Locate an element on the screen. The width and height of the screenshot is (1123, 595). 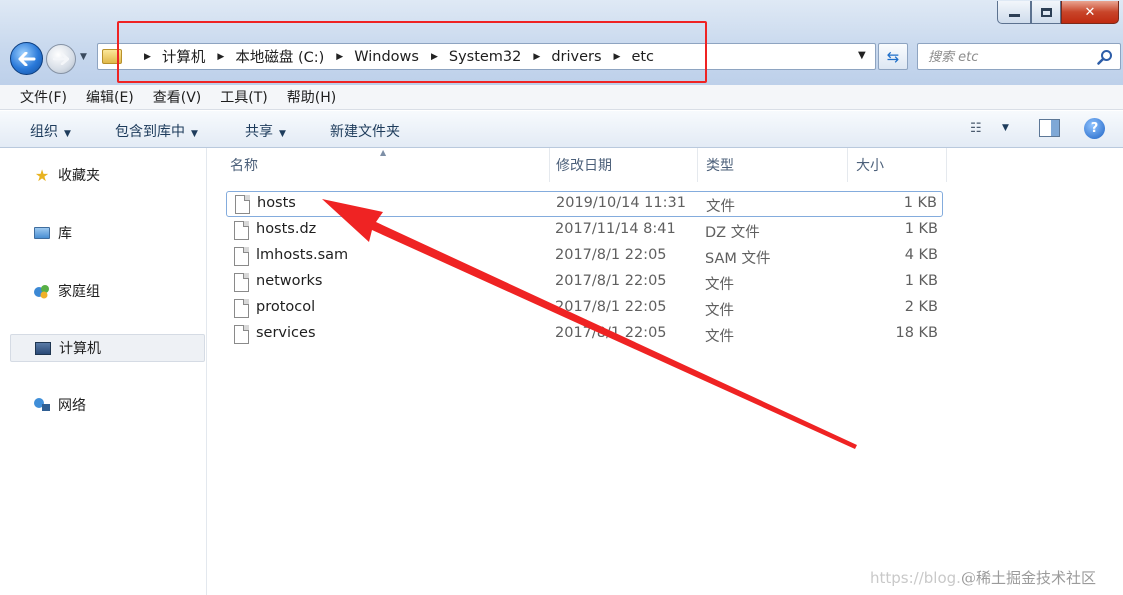
minimize-icon is located at coordinates (1014, 15).